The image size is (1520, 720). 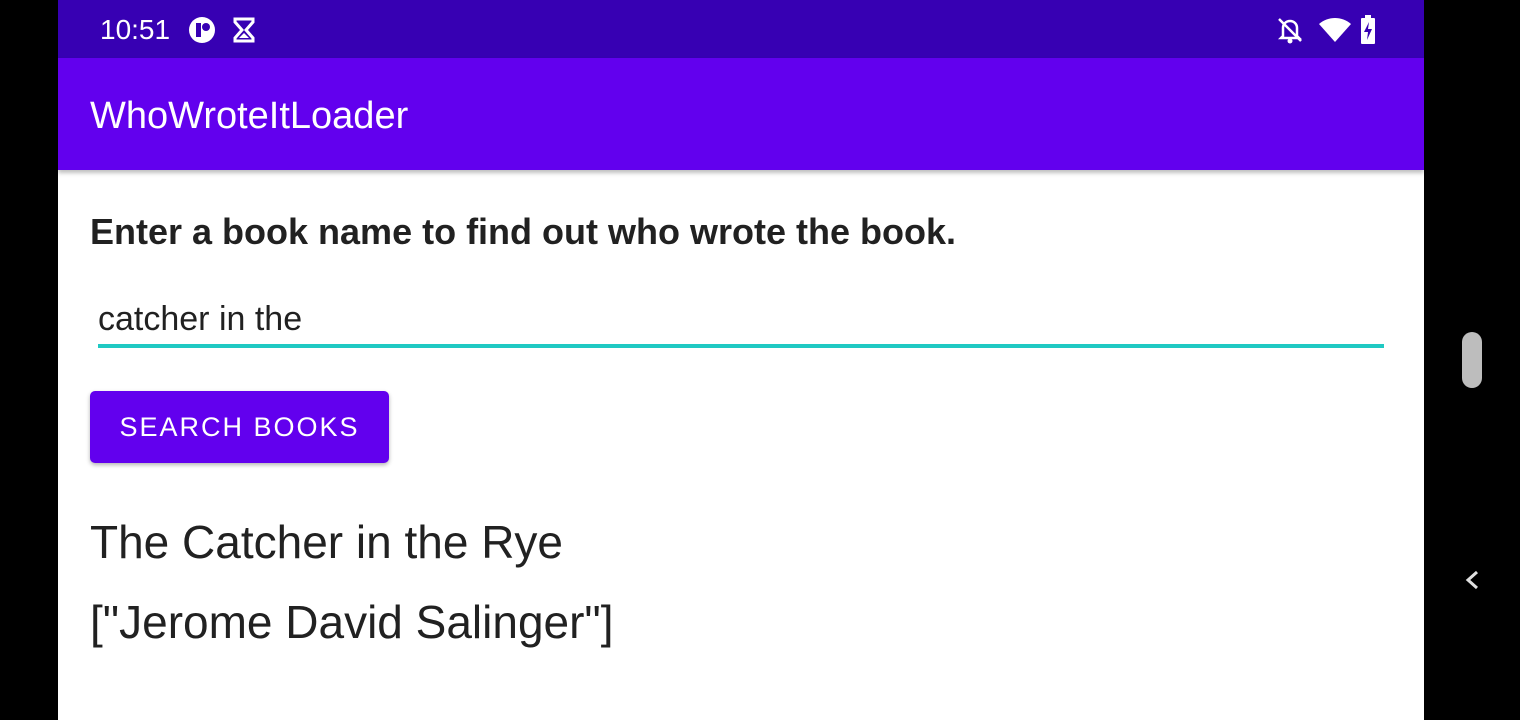 I want to click on result-book-author: ["Jerome David Salinger"], so click(x=352, y=622).